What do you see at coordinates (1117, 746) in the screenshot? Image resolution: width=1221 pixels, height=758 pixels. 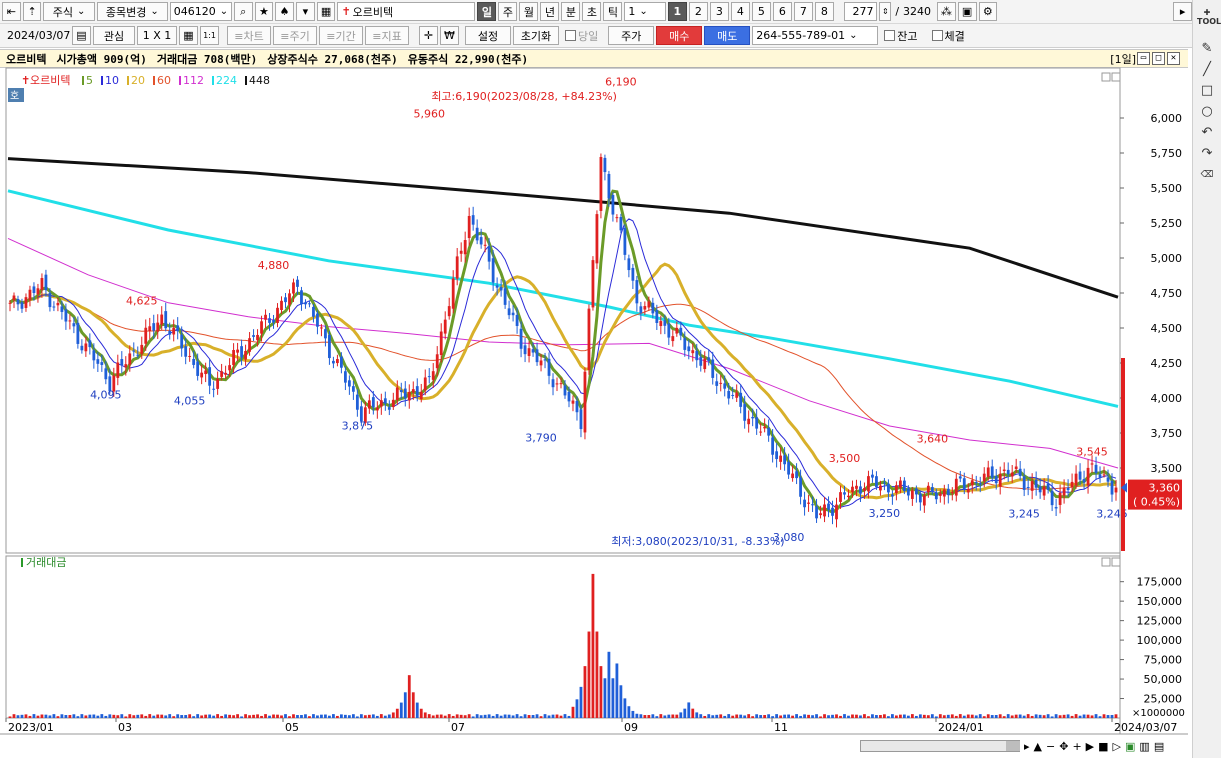 I see `forward-icon: ▷` at bounding box center [1117, 746].